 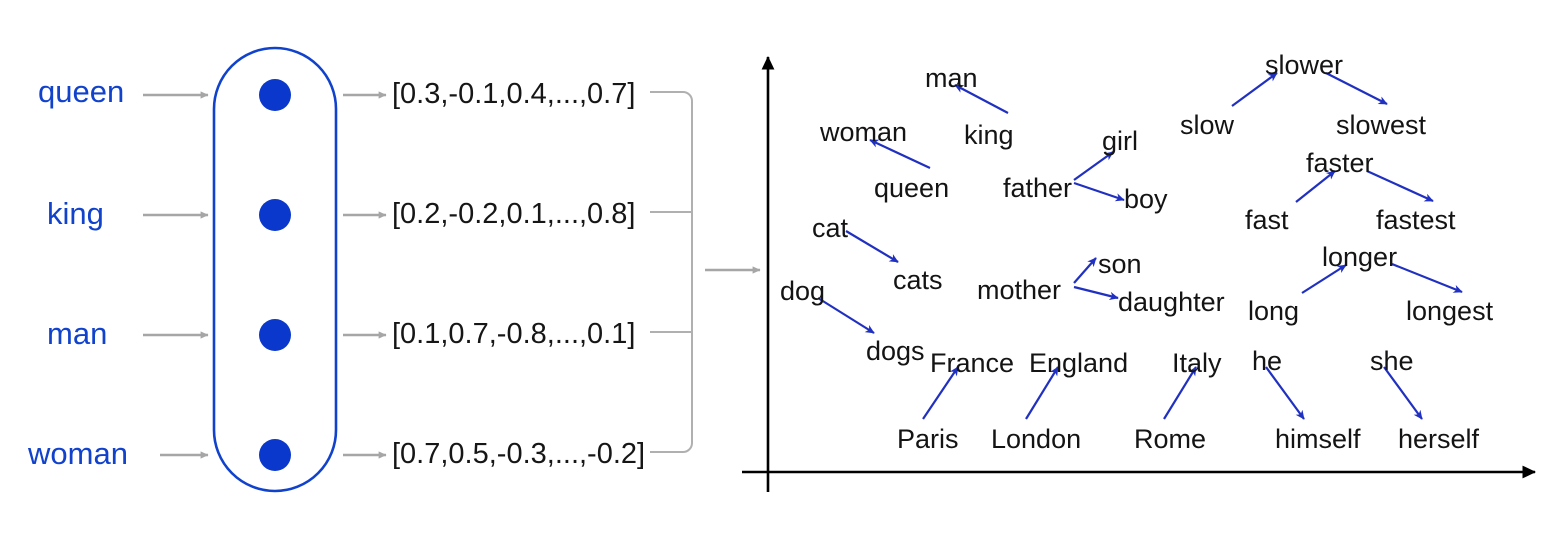 I want to click on relation-dog-to-dogs, so click(x=846, y=315).